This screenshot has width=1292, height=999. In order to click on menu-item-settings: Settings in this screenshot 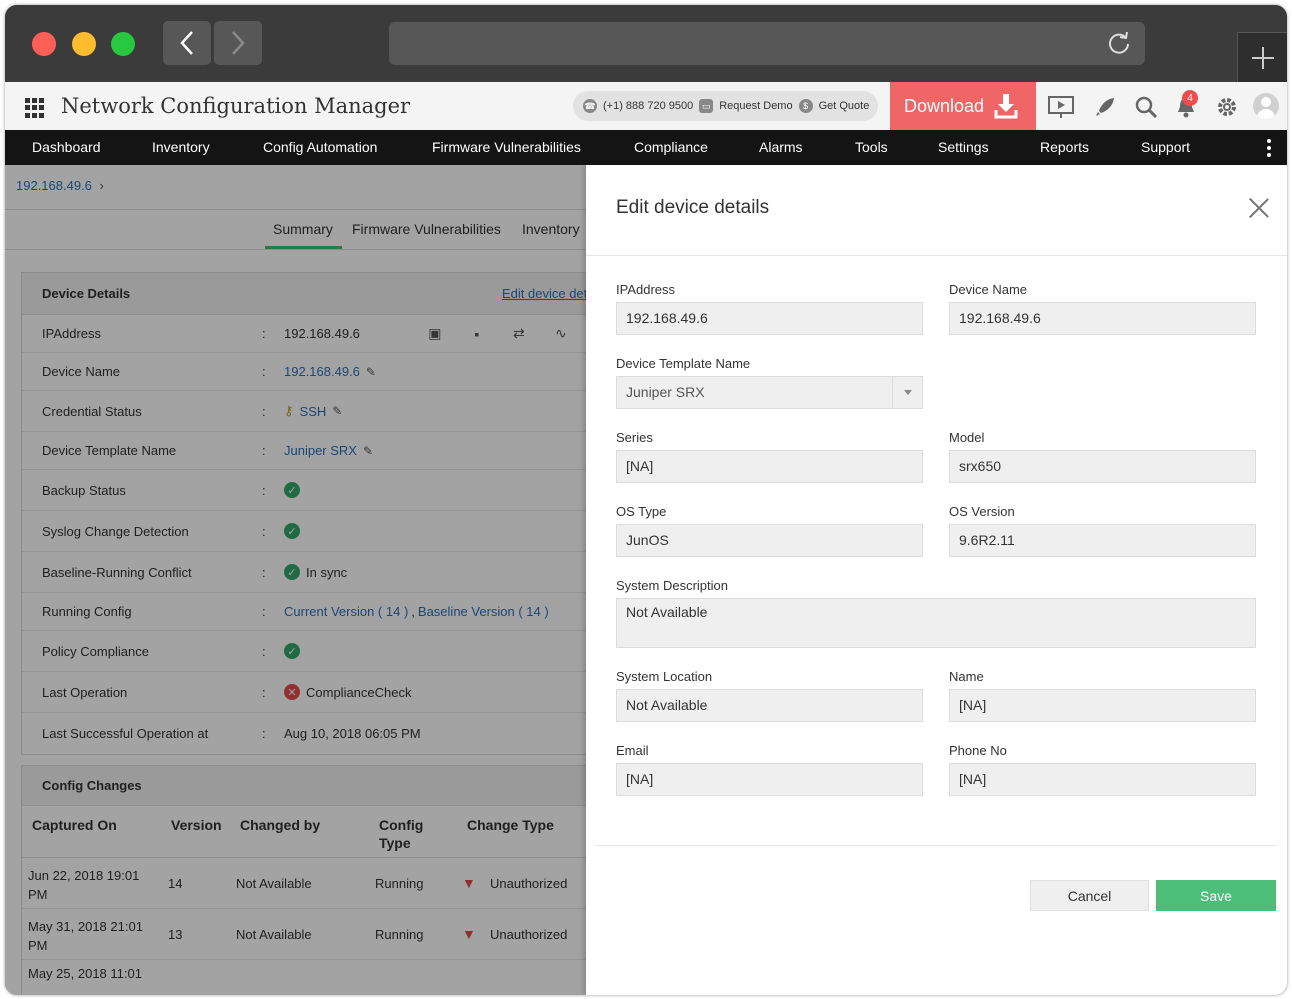, I will do `click(963, 147)`.